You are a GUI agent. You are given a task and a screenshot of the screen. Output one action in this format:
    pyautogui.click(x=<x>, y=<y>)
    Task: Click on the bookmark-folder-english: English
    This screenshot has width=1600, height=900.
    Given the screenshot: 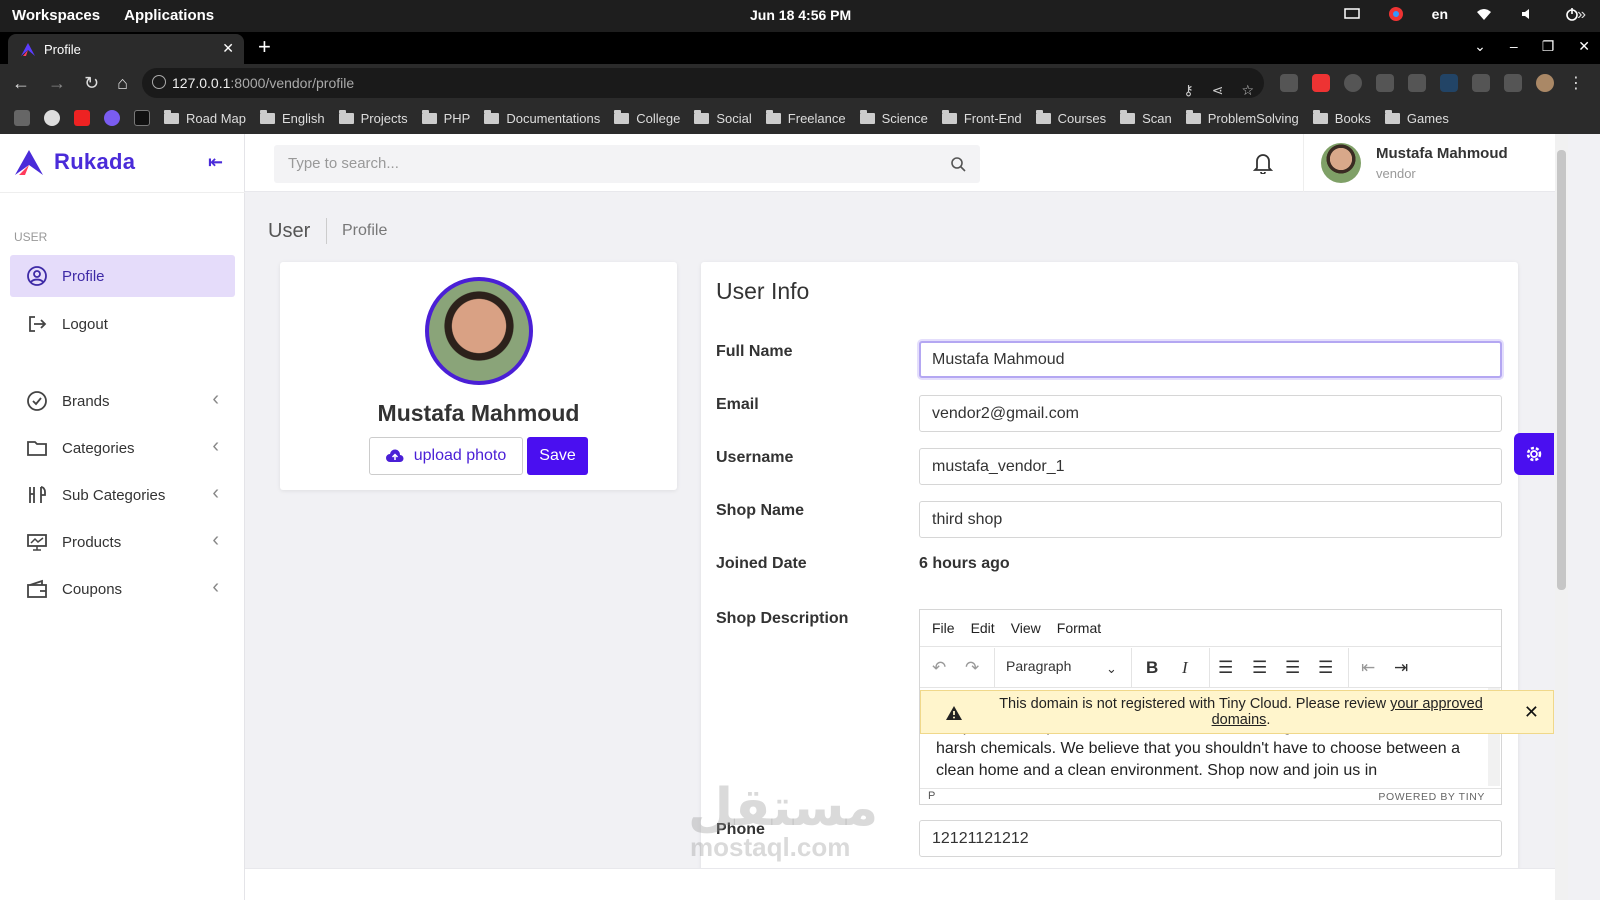 What is the action you would take?
    pyautogui.click(x=292, y=117)
    